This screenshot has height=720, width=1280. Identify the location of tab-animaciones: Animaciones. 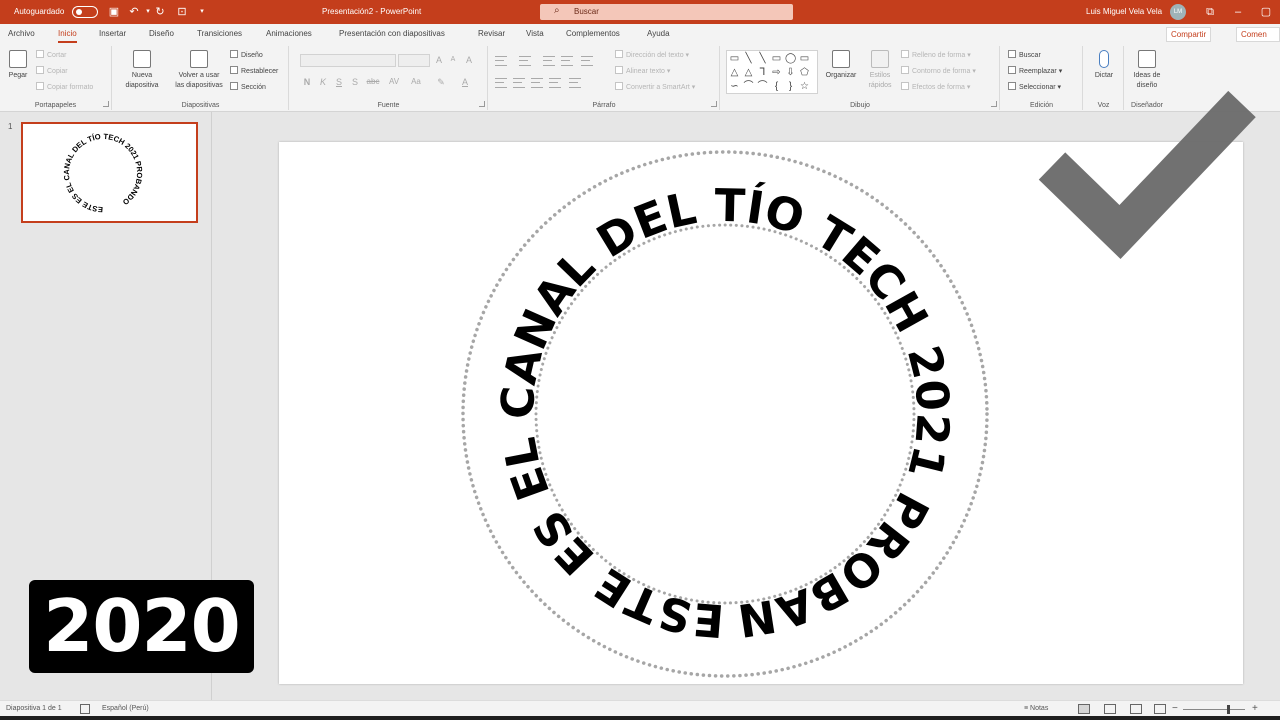
(289, 34).